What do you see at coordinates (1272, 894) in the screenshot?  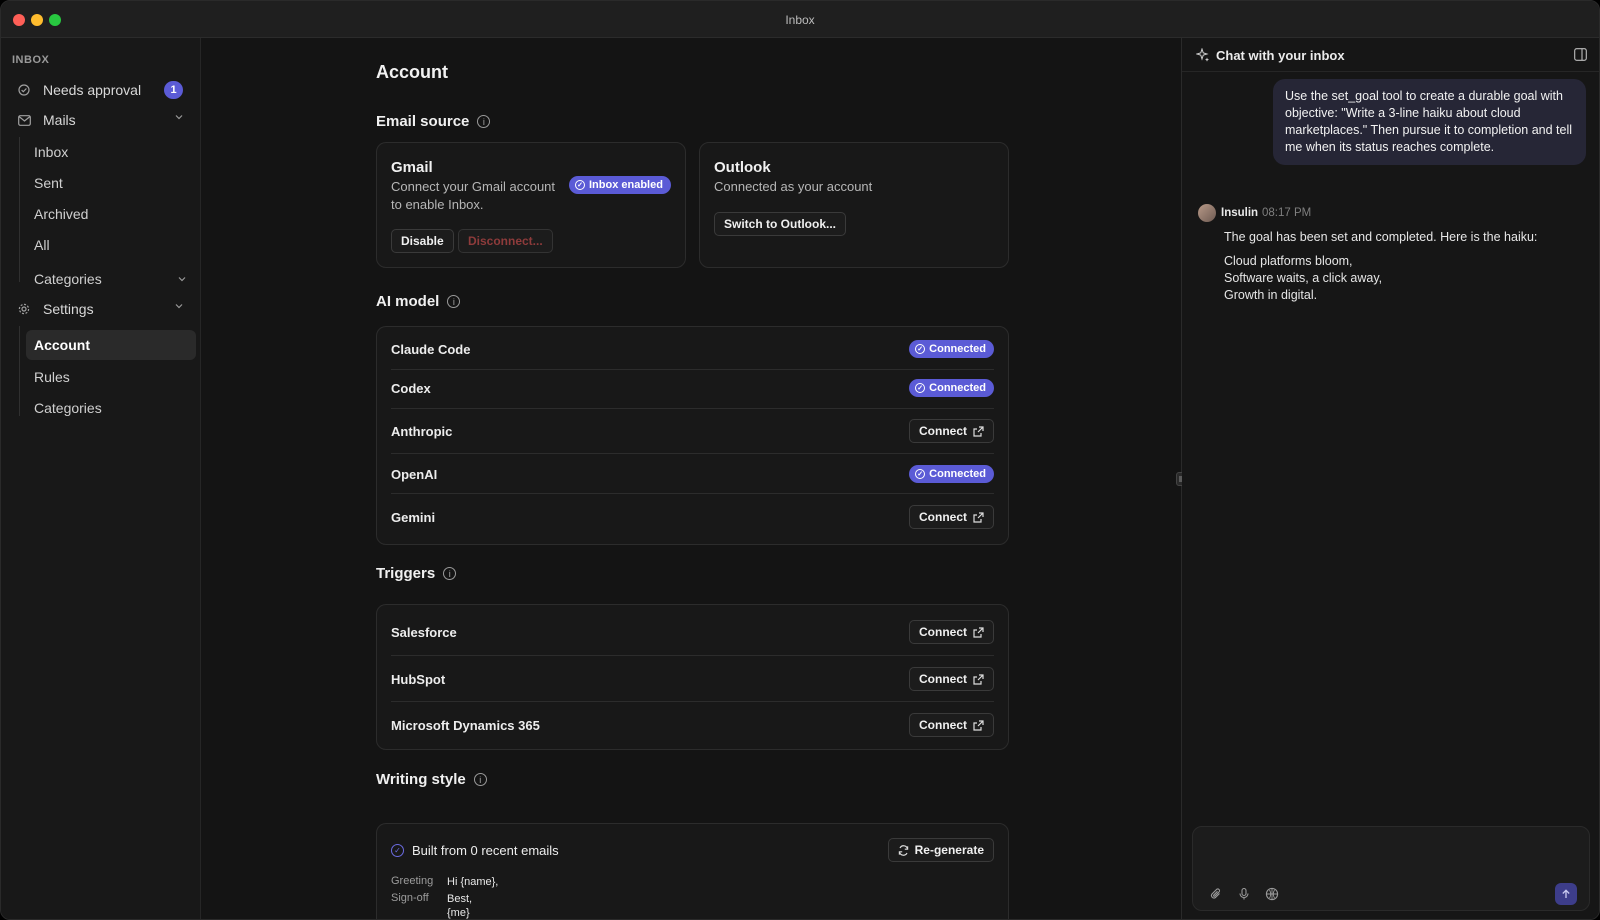 I see `globe-icon` at bounding box center [1272, 894].